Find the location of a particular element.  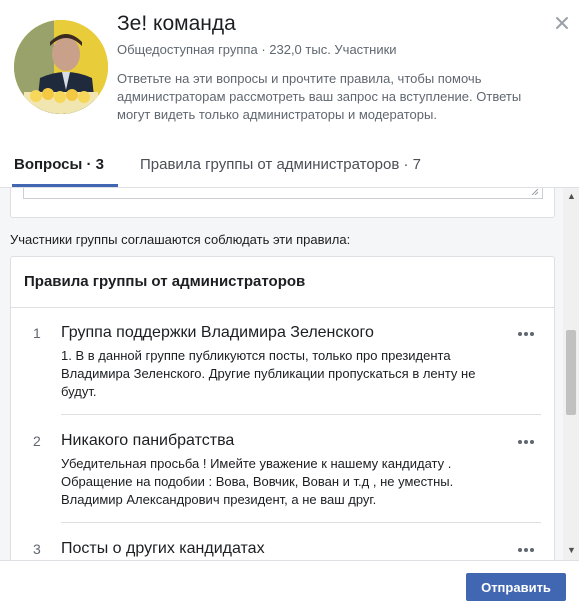

avatar-photo is located at coordinates (61, 67).